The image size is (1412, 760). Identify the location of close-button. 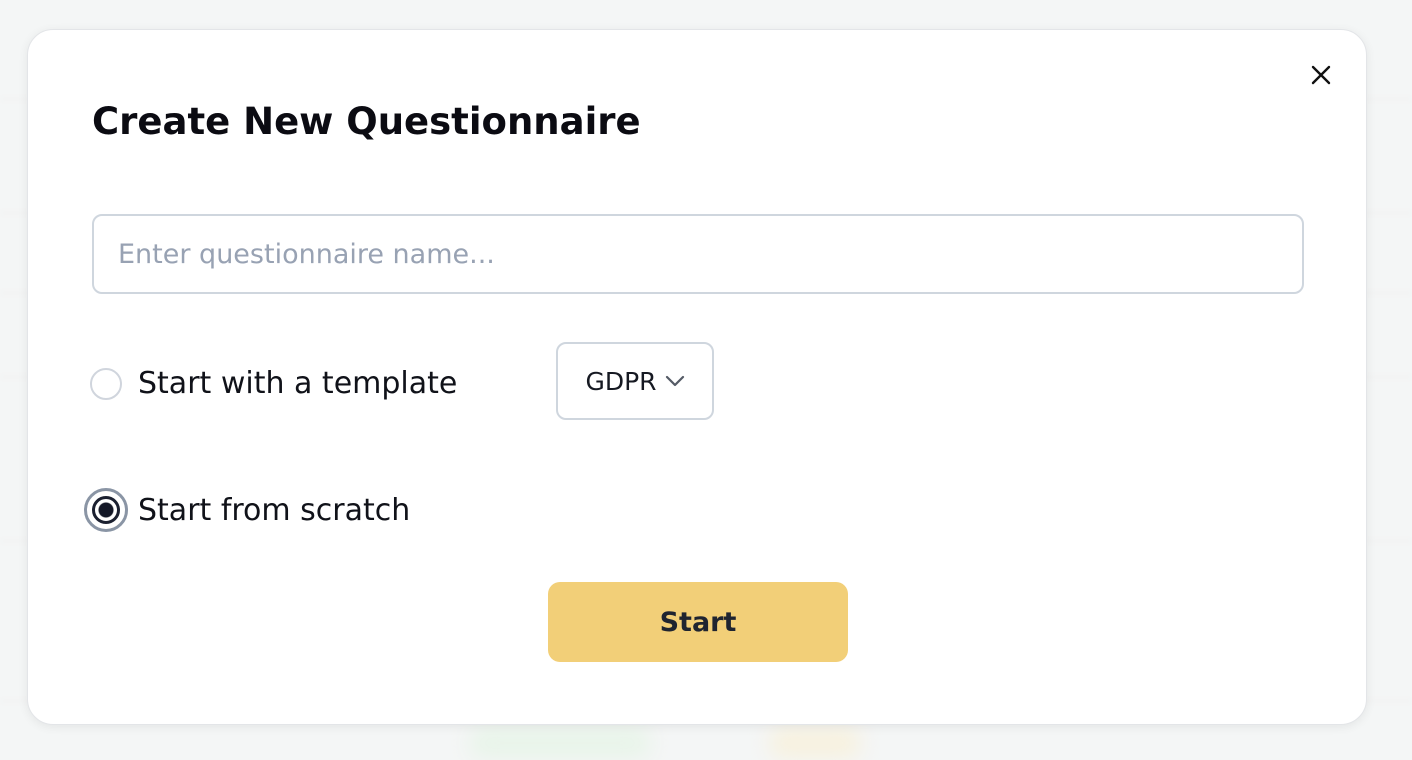
(1321, 75).